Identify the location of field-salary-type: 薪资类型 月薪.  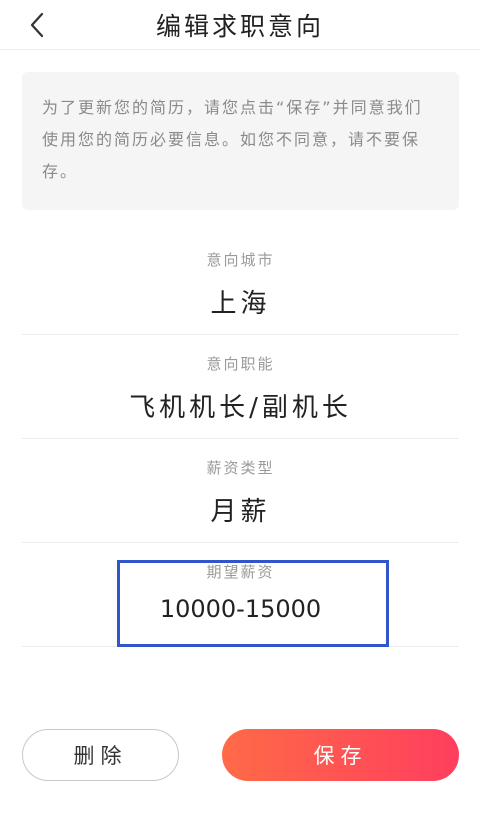
(240, 491).